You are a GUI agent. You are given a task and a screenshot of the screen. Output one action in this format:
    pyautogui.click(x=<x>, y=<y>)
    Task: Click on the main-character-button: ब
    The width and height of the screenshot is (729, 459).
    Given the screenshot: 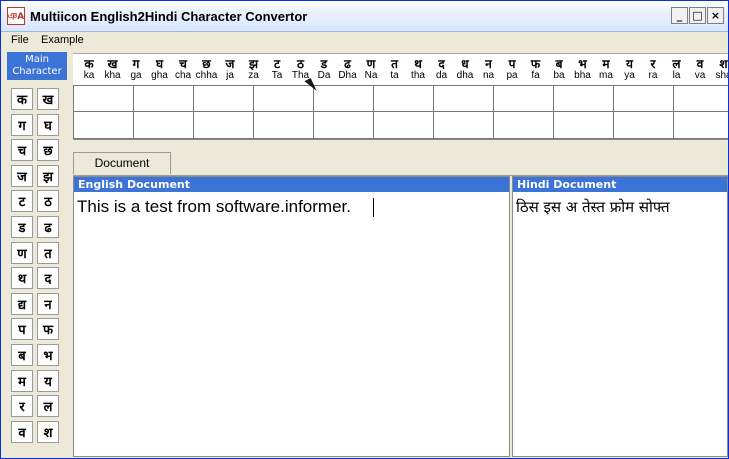 What is the action you would take?
    pyautogui.click(x=22, y=355)
    